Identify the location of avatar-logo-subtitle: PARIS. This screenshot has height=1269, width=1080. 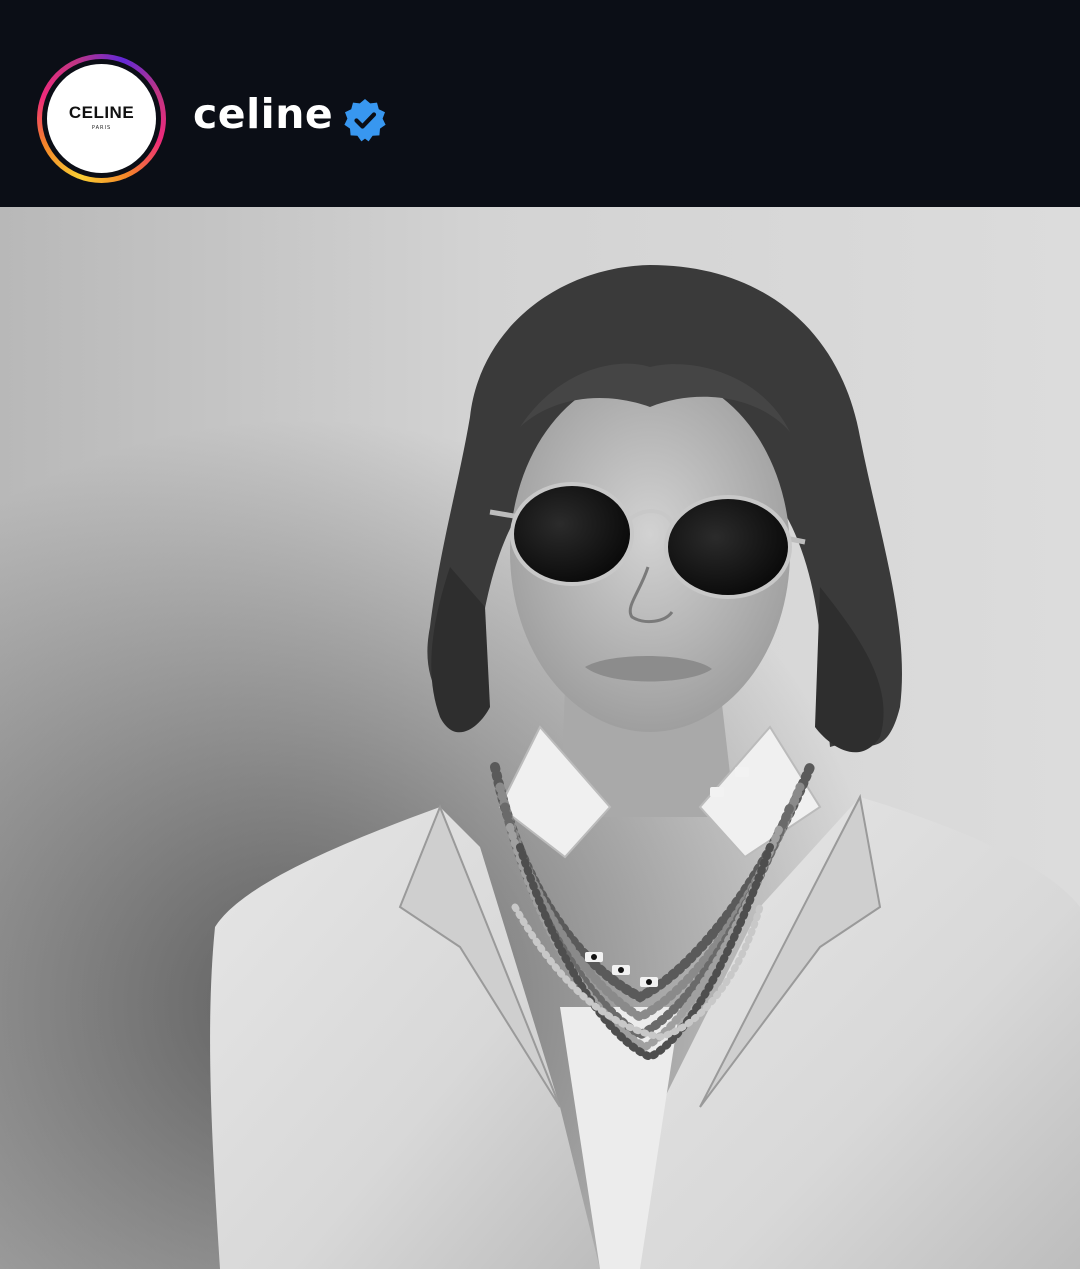
(101, 128).